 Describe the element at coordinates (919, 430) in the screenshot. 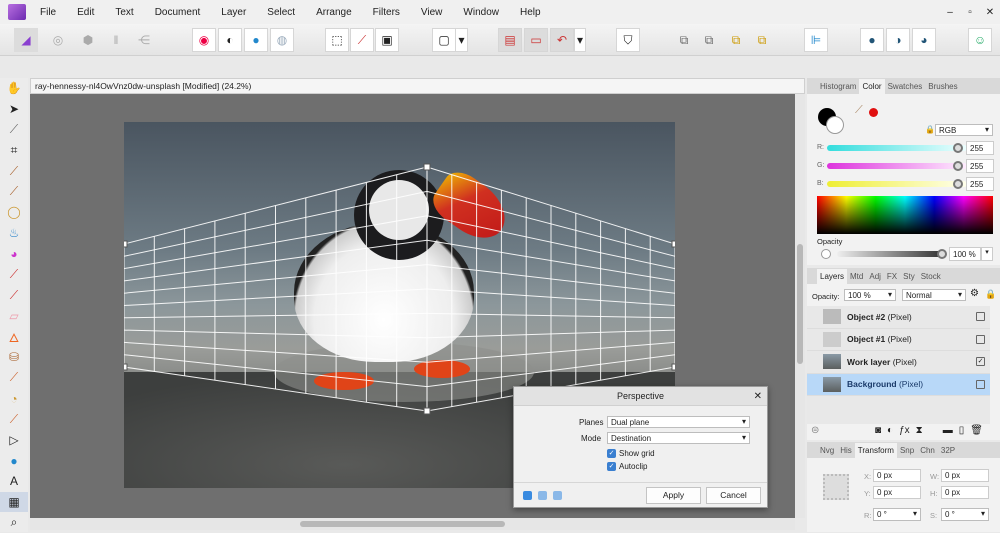

I see `live-filter-icon: ⧗` at that location.